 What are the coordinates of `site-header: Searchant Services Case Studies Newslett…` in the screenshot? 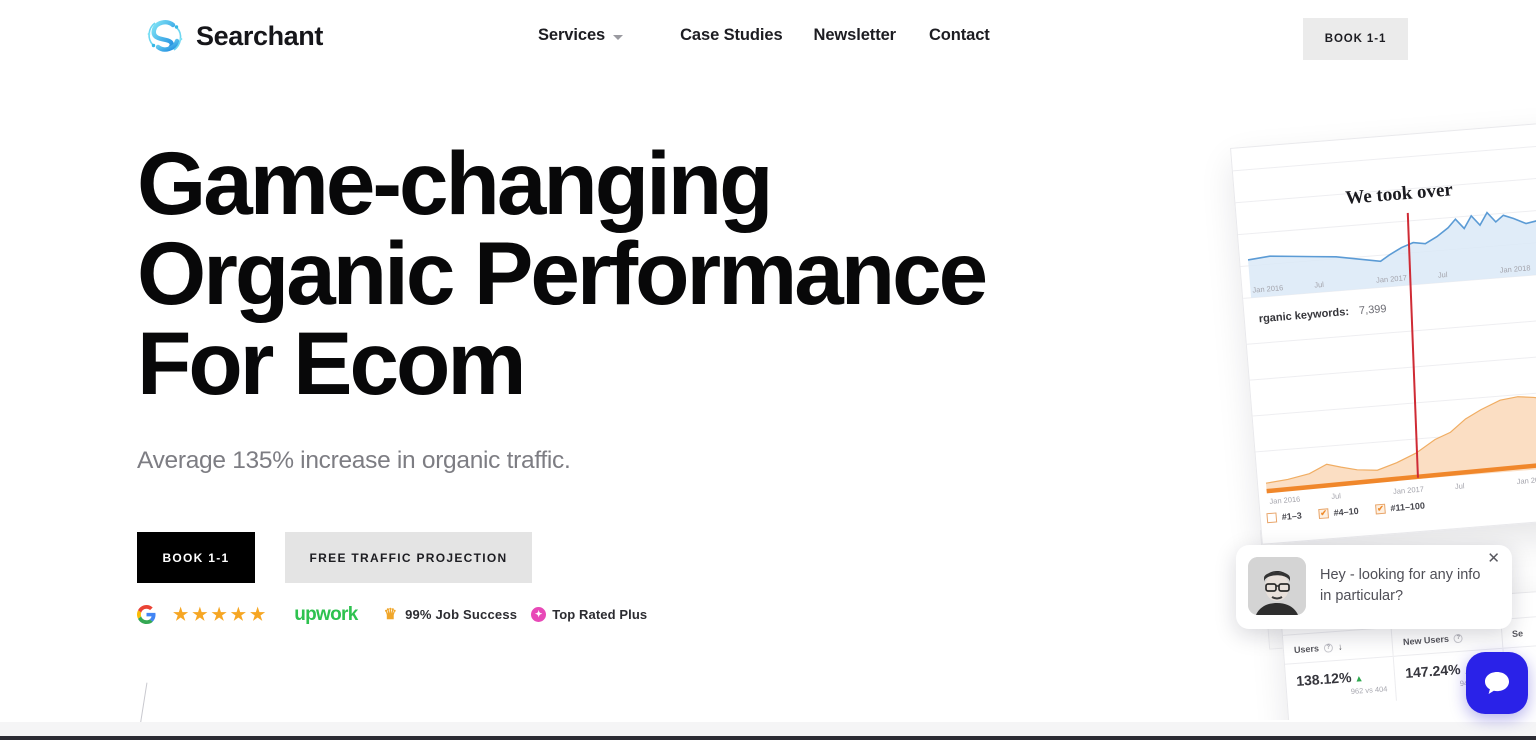 It's located at (768, 40).